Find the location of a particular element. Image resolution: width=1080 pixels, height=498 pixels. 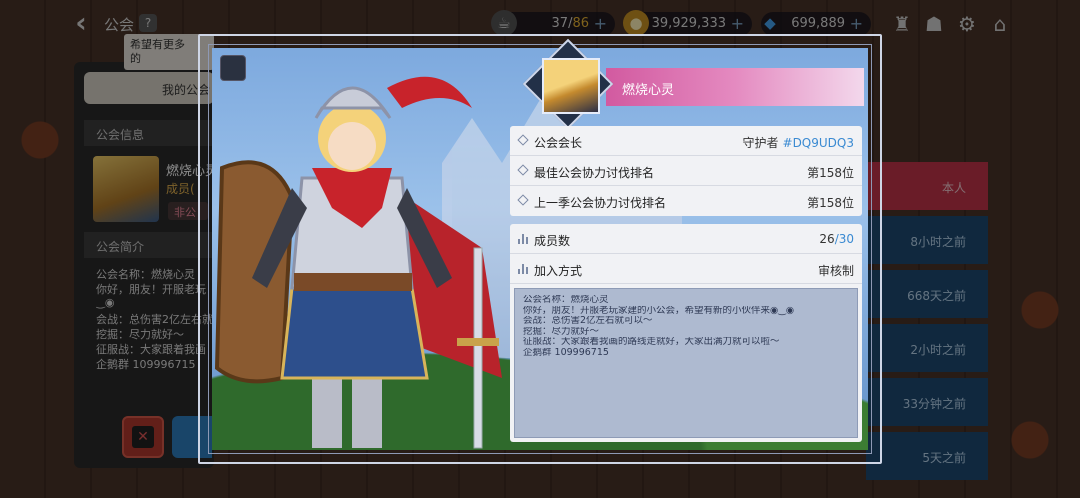

description-line: 会战：总伤害2亿左右就可以～ is located at coordinates (588, 321).